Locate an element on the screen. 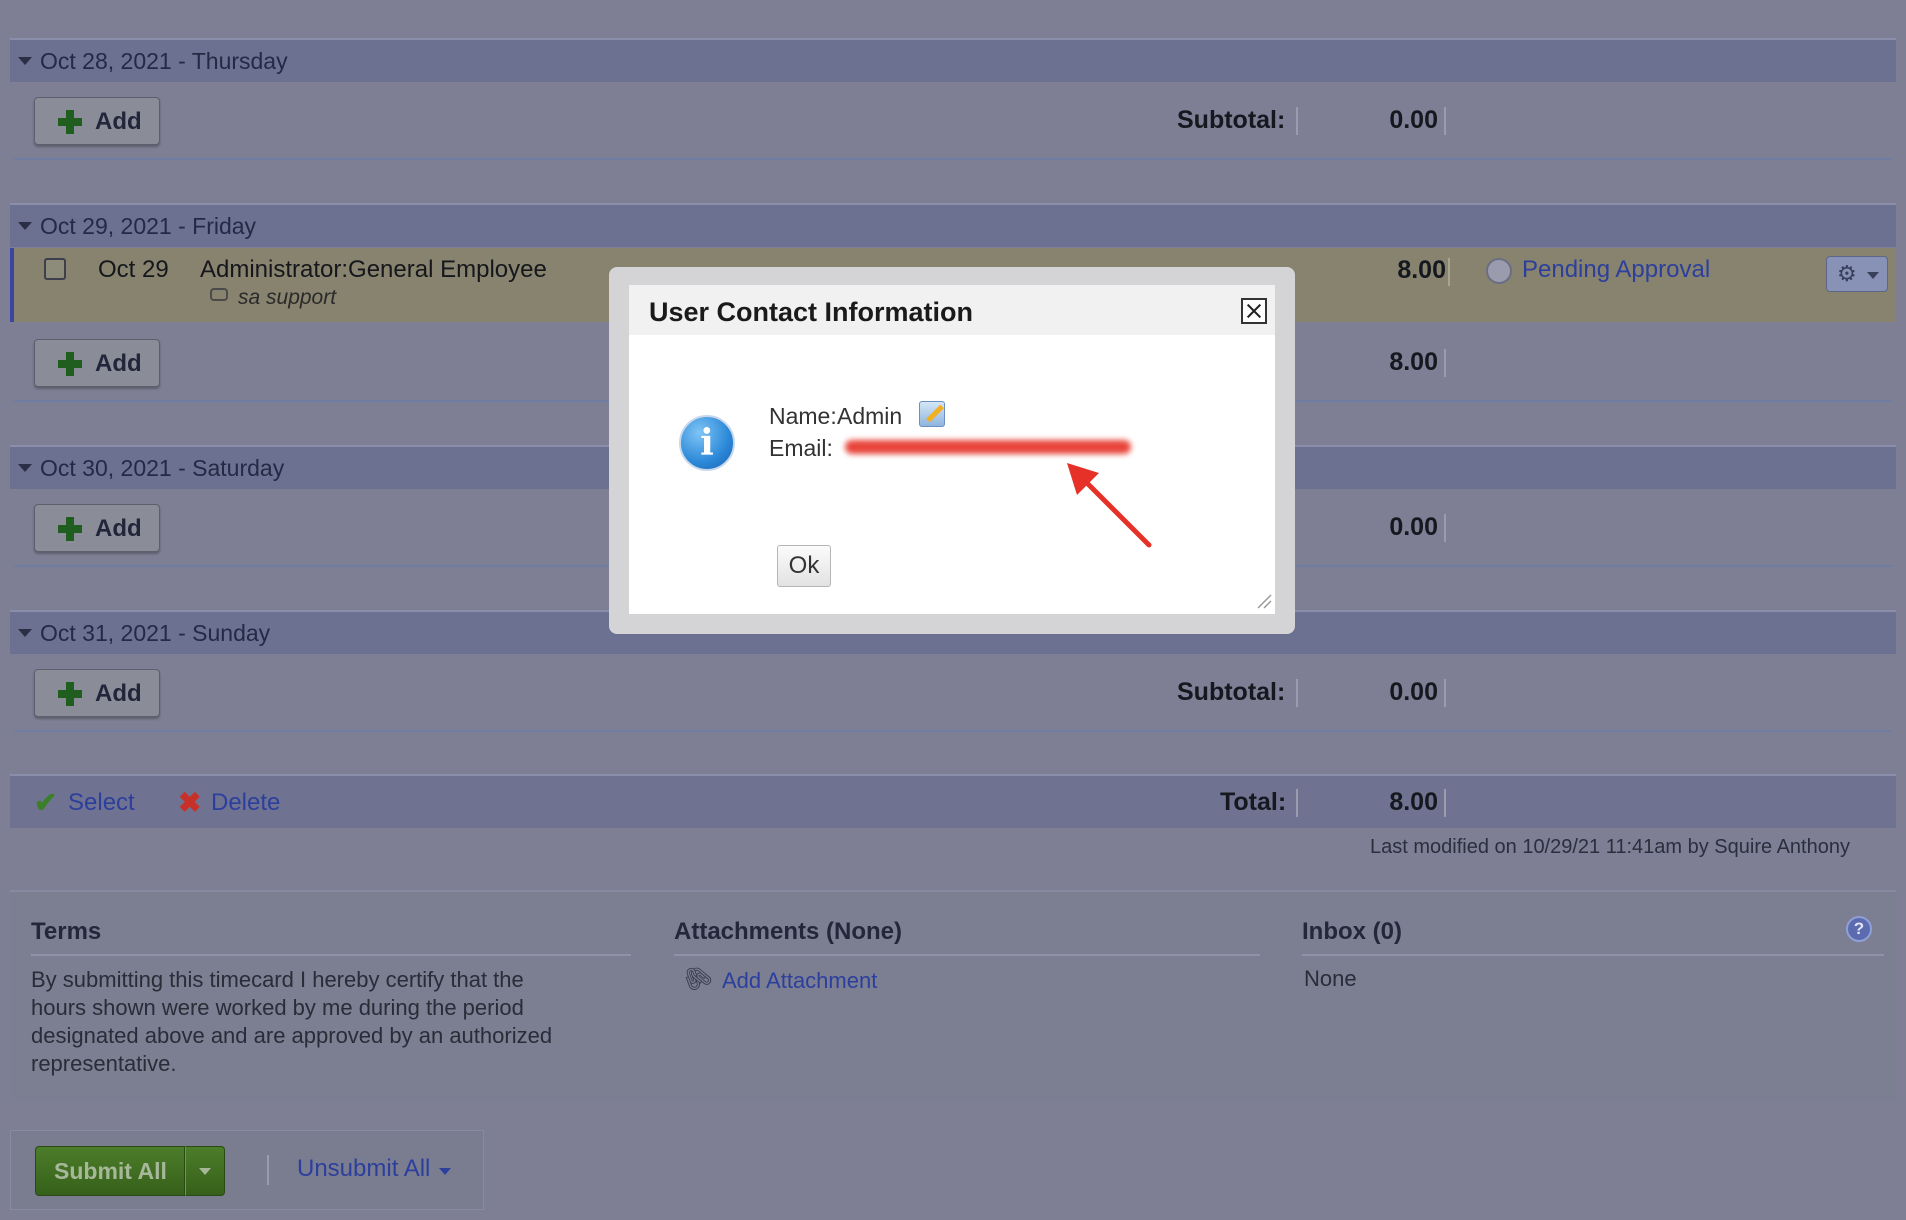 The image size is (1906, 1220). subtotal-value: 8.00 is located at coordinates (1413, 362).